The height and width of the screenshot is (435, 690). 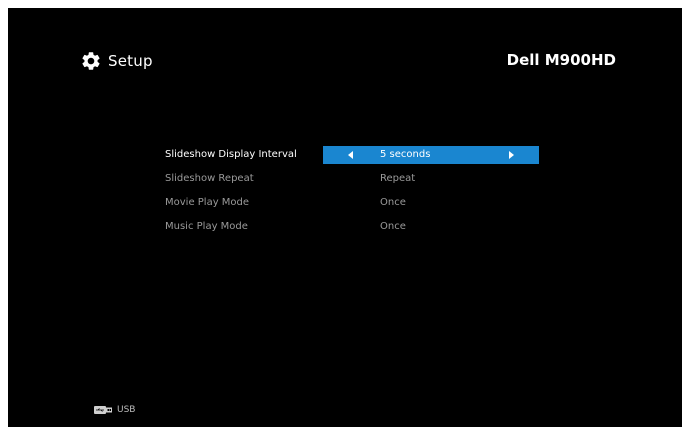 What do you see at coordinates (126, 410) in the screenshot?
I see `source-label: USB` at bounding box center [126, 410].